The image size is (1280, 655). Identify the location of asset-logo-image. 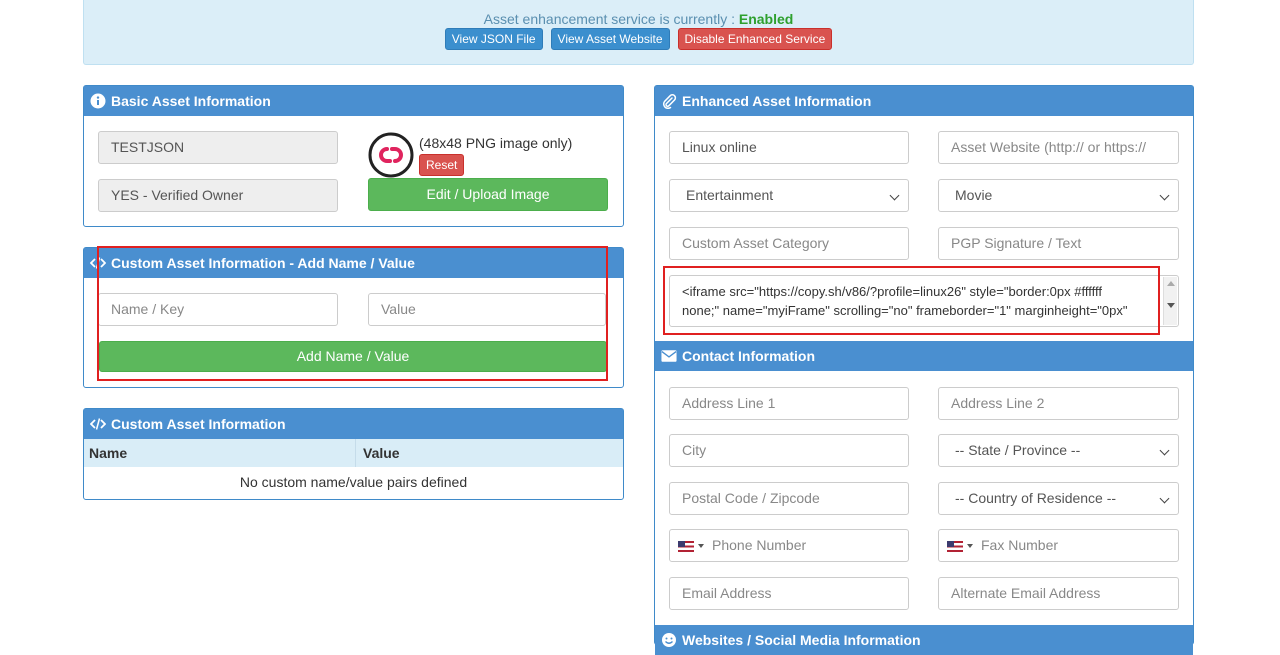
(391, 155).